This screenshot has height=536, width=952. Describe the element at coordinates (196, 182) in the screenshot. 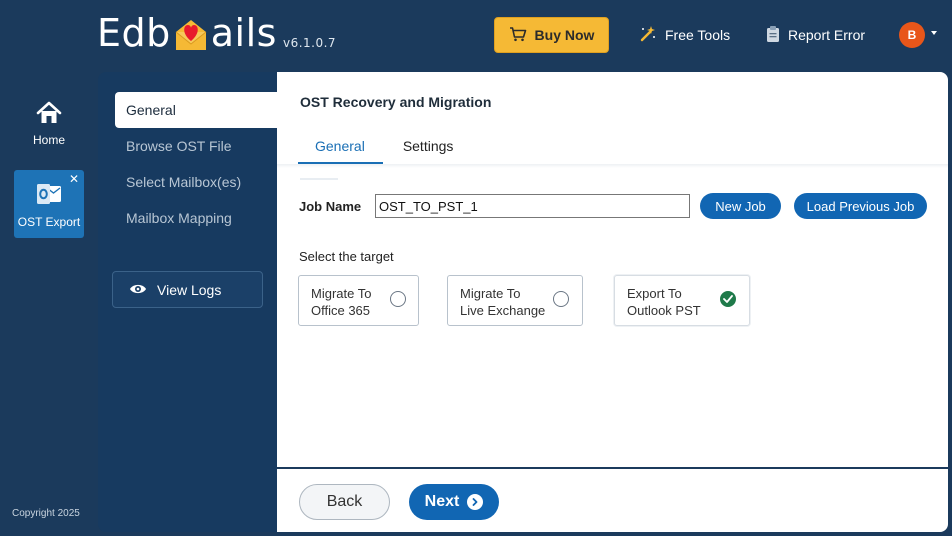

I see `step-select-mailboxes: Select Mailbox(es)` at that location.